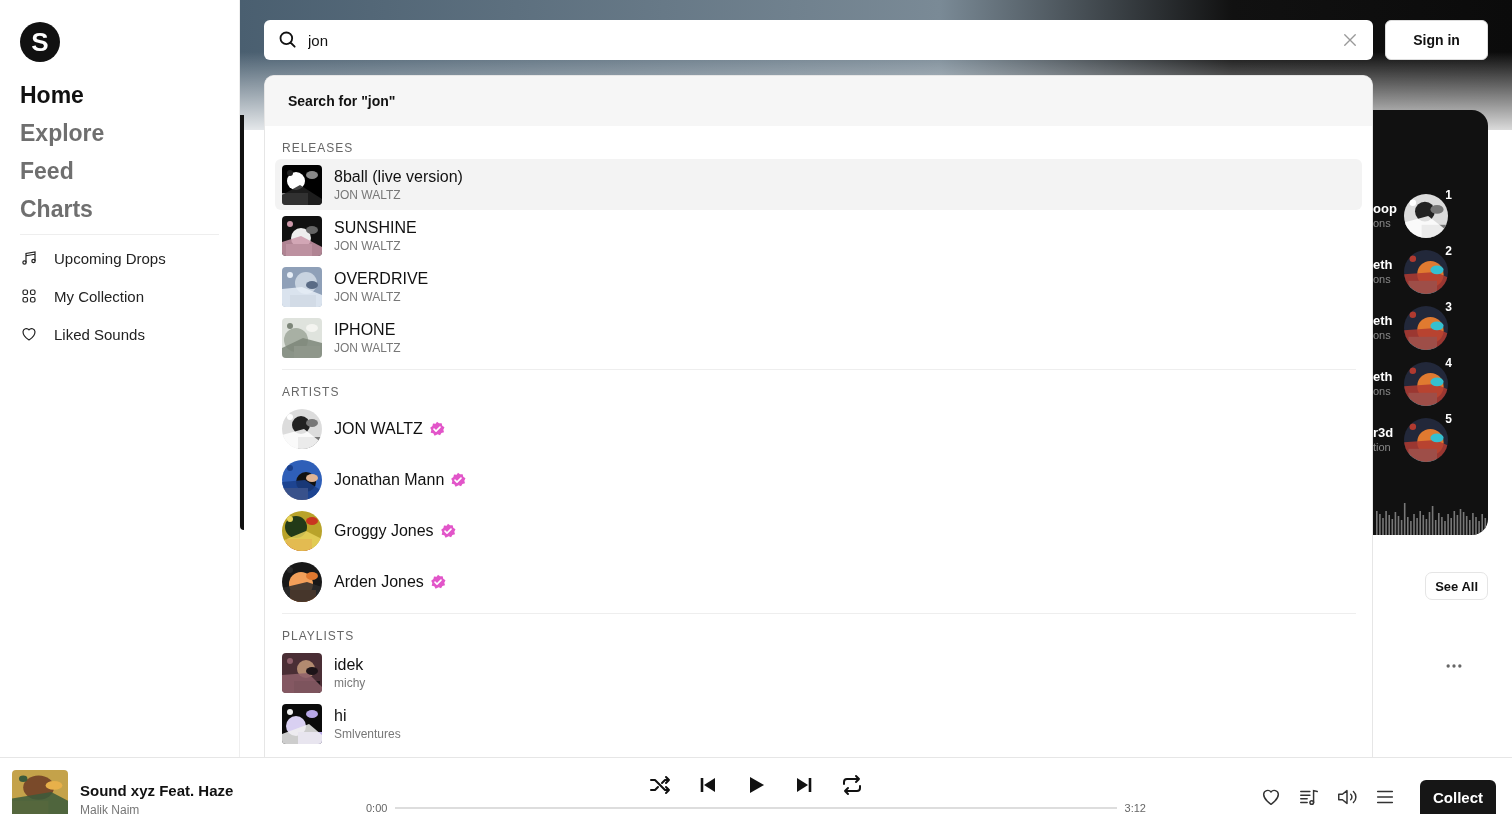  I want to click on section-label: RELEASES, so click(318, 148).